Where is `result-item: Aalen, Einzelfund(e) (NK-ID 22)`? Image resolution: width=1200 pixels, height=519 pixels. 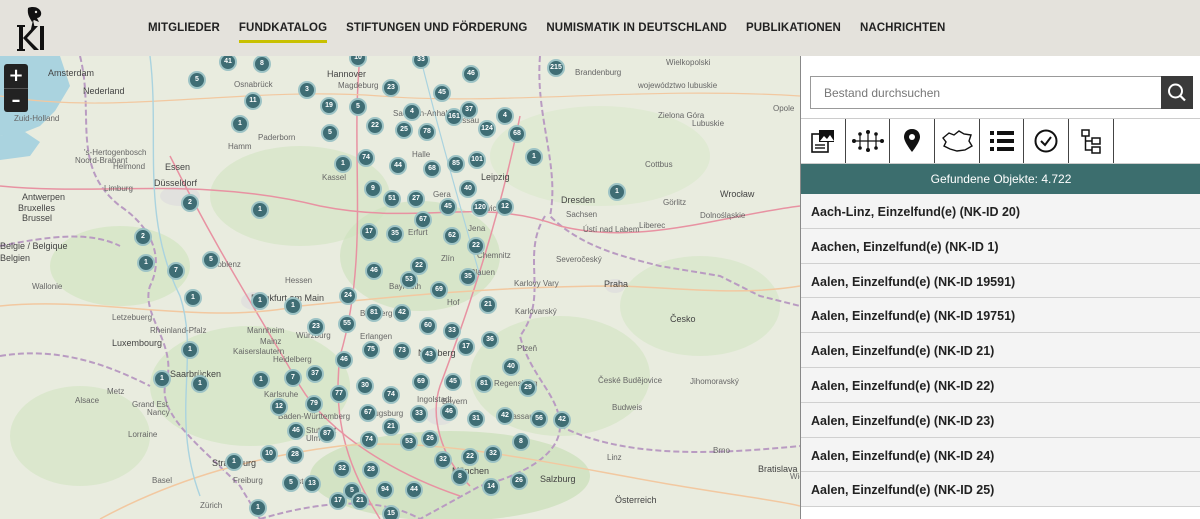 result-item: Aalen, Einzelfund(e) (NK-ID 22) is located at coordinates (1000, 385).